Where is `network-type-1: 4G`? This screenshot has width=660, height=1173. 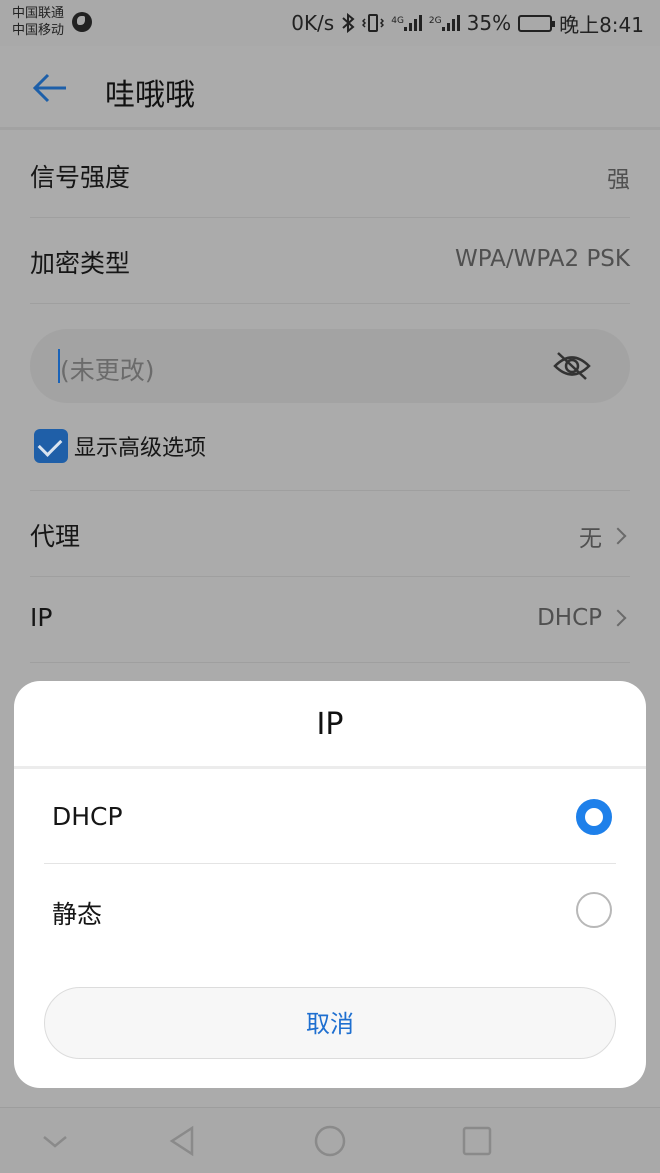 network-type-1: 4G is located at coordinates (397, 21).